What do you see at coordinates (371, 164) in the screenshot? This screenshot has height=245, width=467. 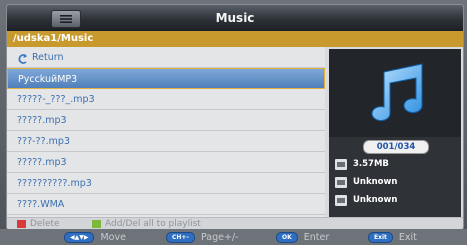 I see `file-size-value: 3.57MB` at bounding box center [371, 164].